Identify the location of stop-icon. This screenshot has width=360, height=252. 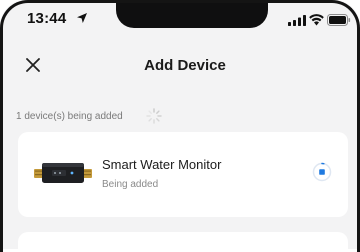
(322, 172).